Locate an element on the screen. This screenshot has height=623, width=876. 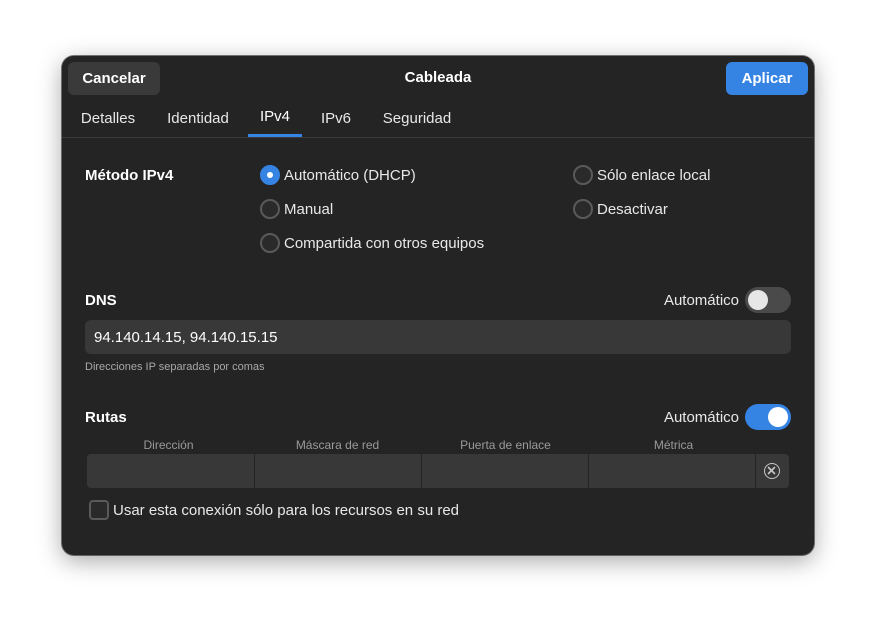
route-address-input is located at coordinates (171, 471).